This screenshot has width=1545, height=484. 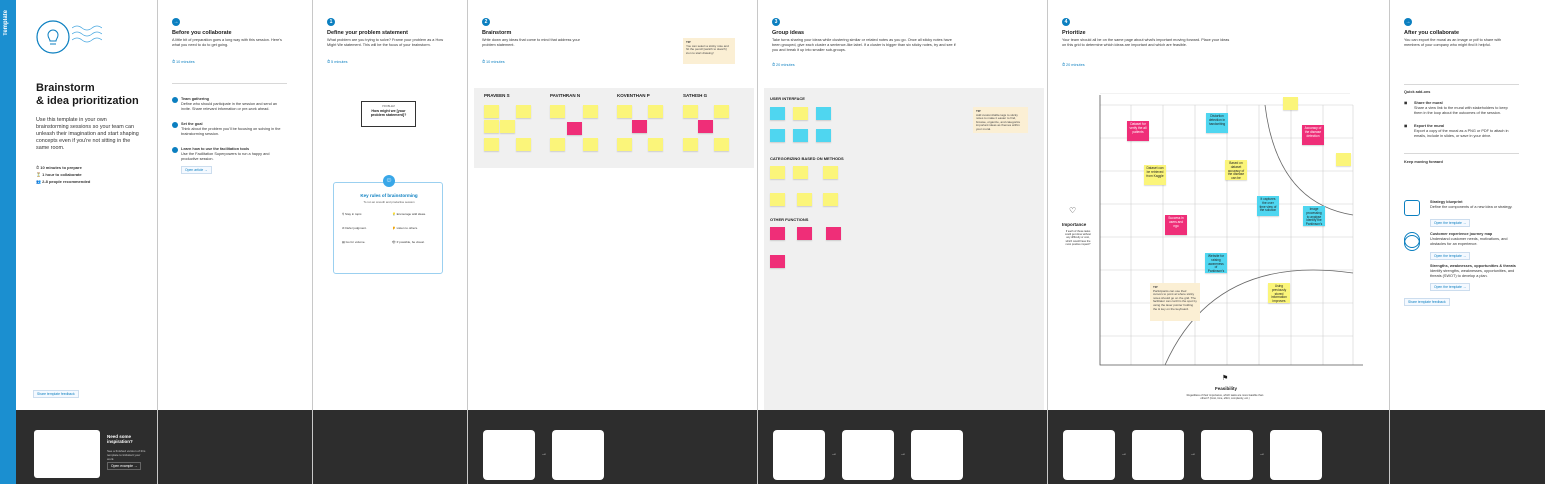 What do you see at coordinates (1217, 123) in the screenshot?
I see `sticky-note: Distortion detection in handwriting` at bounding box center [1217, 123].